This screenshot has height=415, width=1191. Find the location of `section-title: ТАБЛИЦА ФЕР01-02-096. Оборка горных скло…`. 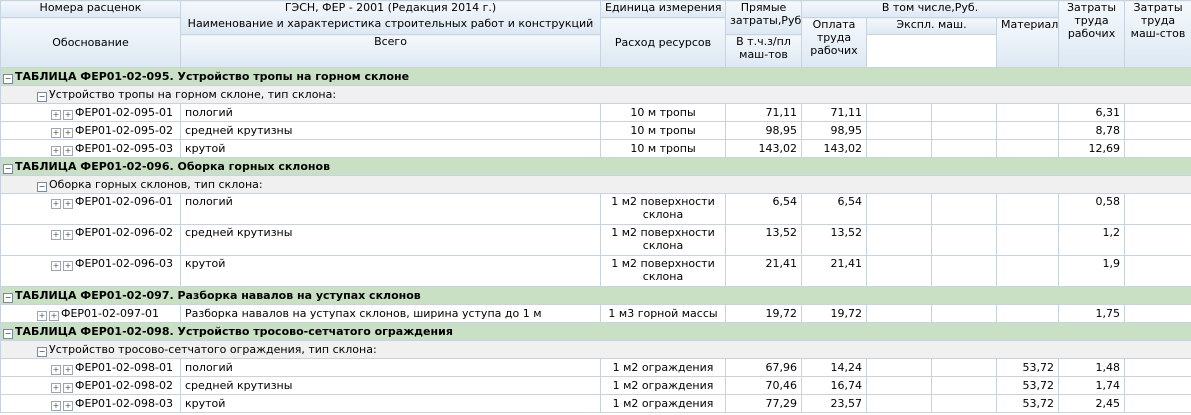

section-title: ТАБЛИЦА ФЕР01-02-096. Оборка горных скло… is located at coordinates (173, 166).